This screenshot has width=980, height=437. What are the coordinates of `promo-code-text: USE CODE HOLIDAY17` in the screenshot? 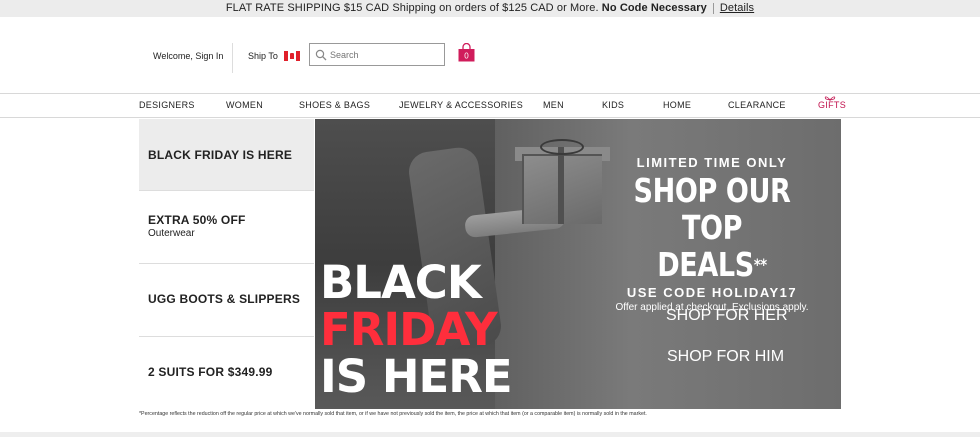 It's located at (712, 292).